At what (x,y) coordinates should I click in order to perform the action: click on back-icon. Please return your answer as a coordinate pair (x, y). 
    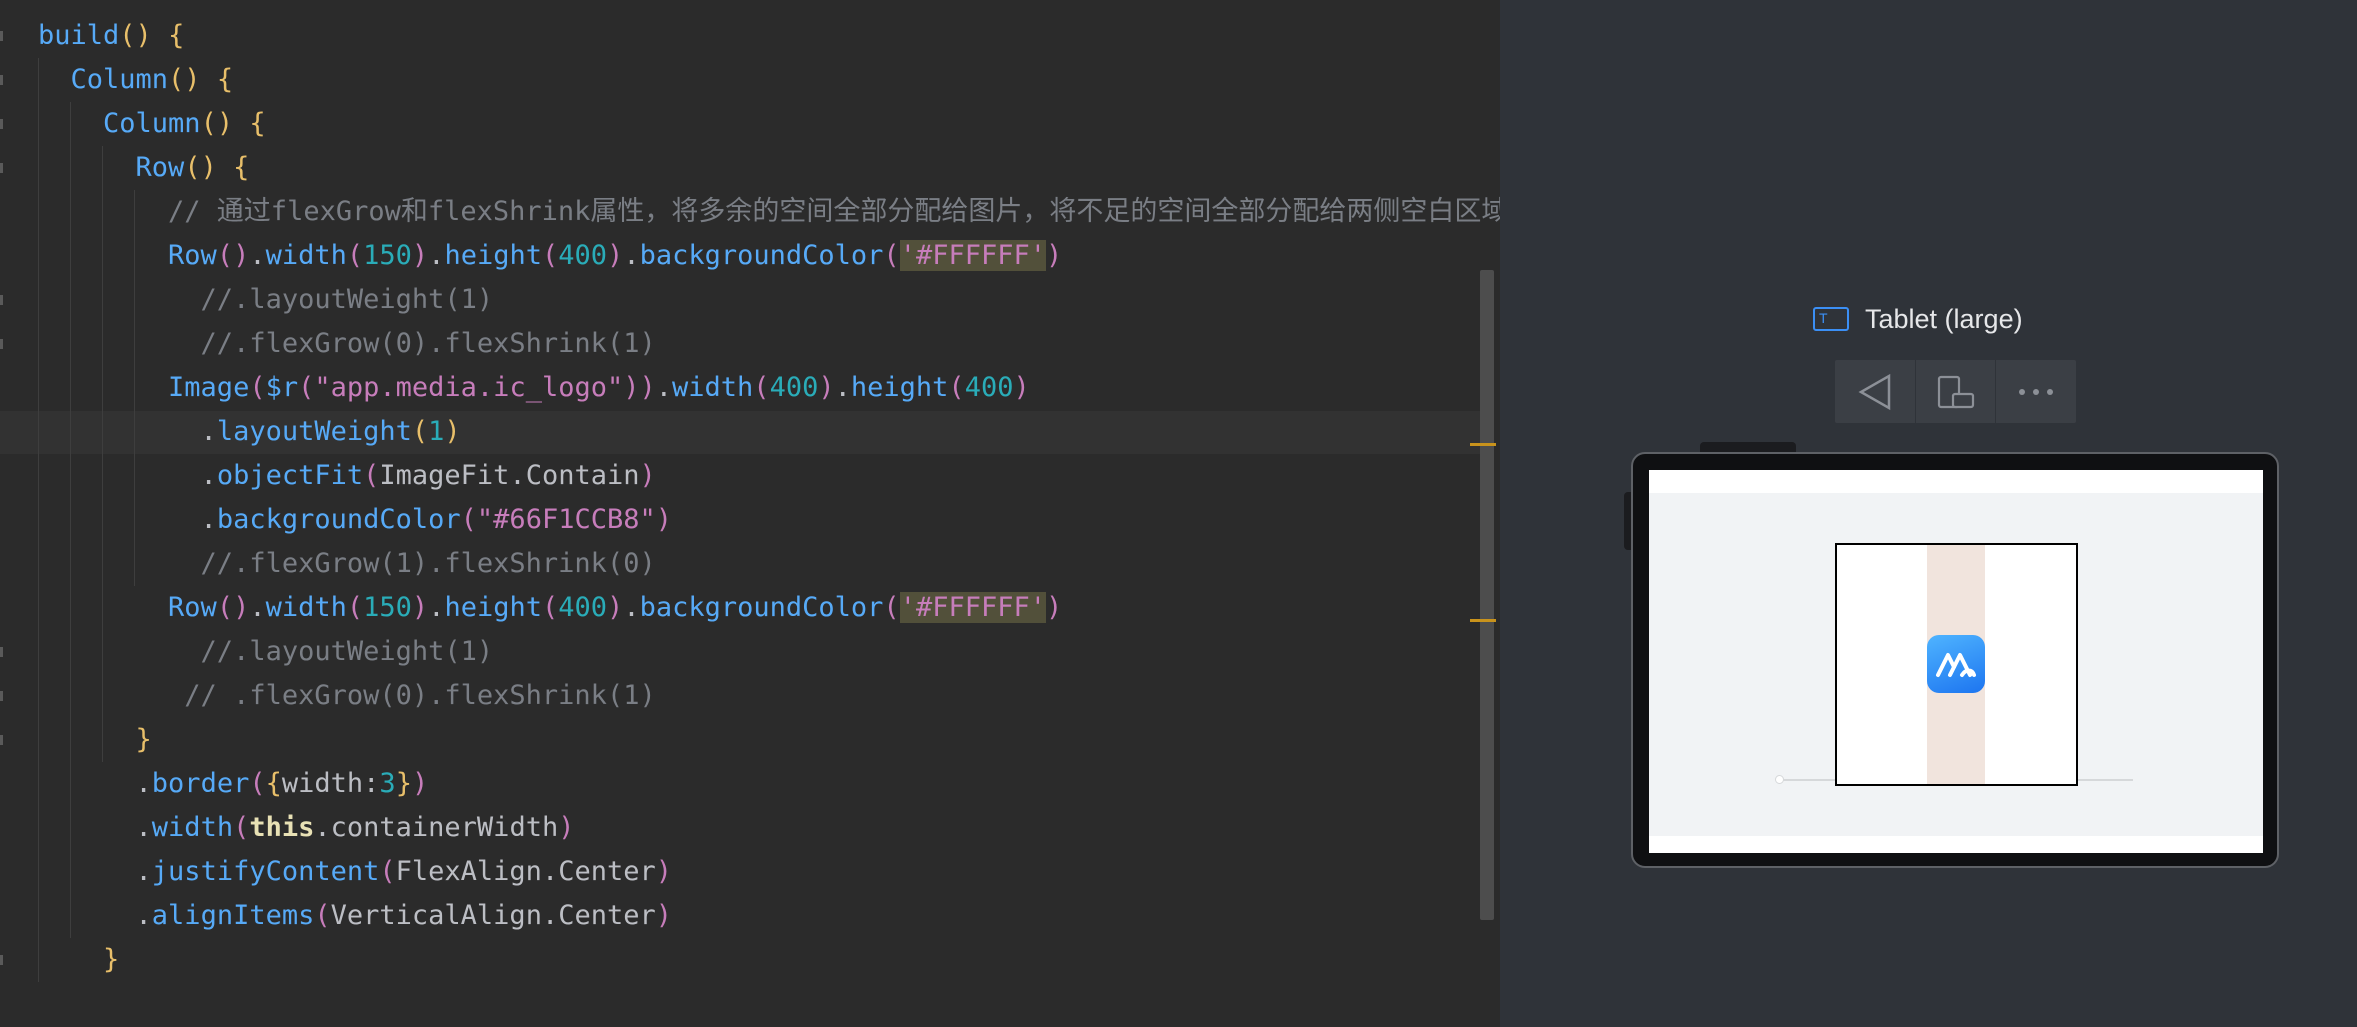
    Looking at the image, I should click on (1874, 391).